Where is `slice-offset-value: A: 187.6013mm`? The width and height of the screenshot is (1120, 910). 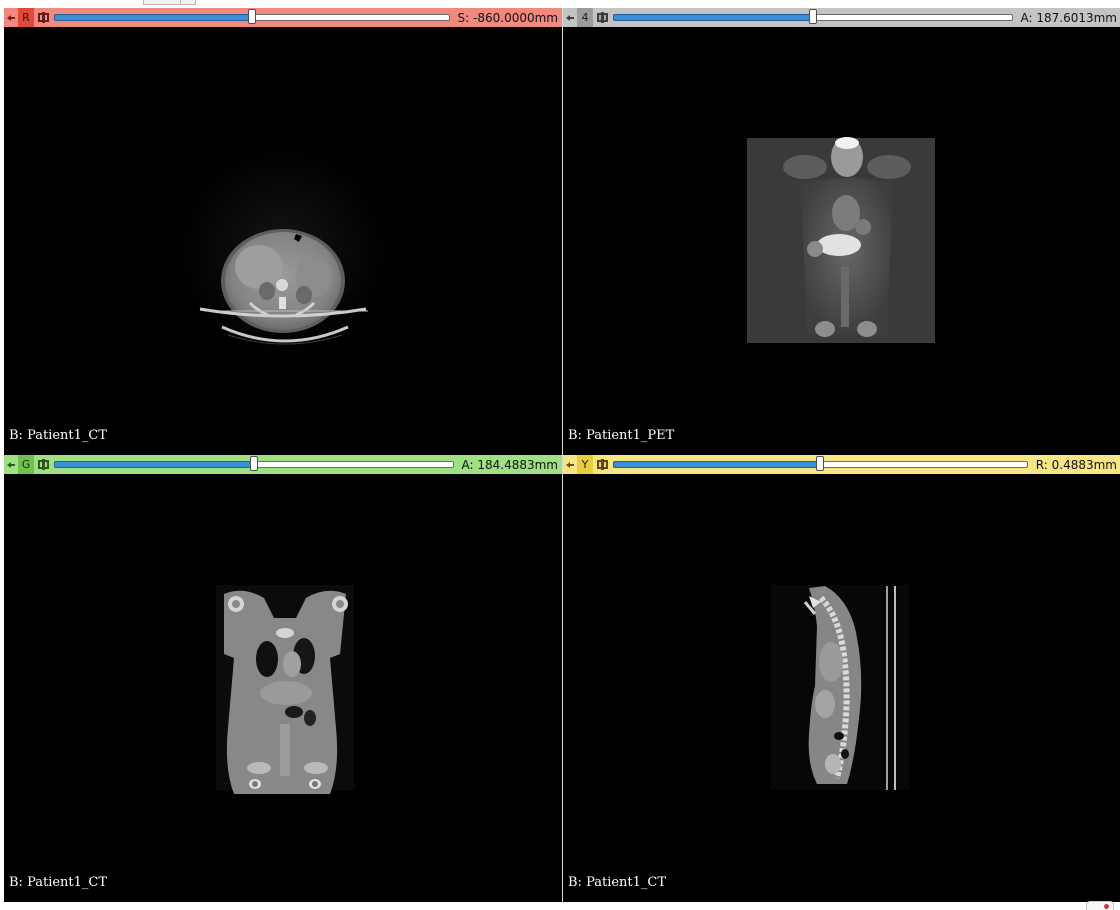
slice-offset-value: A: 187.6013mm is located at coordinates (1068, 17).